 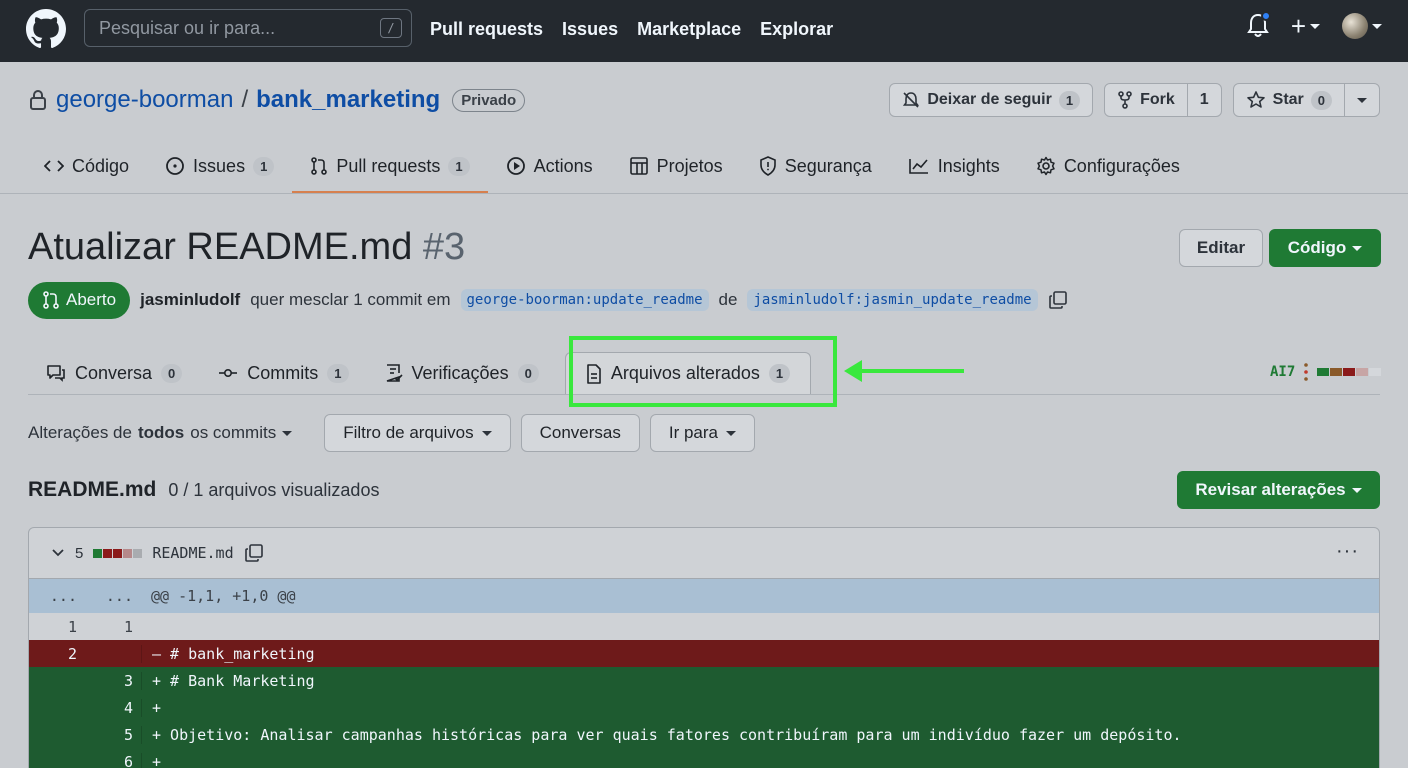 I want to click on conversations-button: Conversas, so click(x=580, y=433).